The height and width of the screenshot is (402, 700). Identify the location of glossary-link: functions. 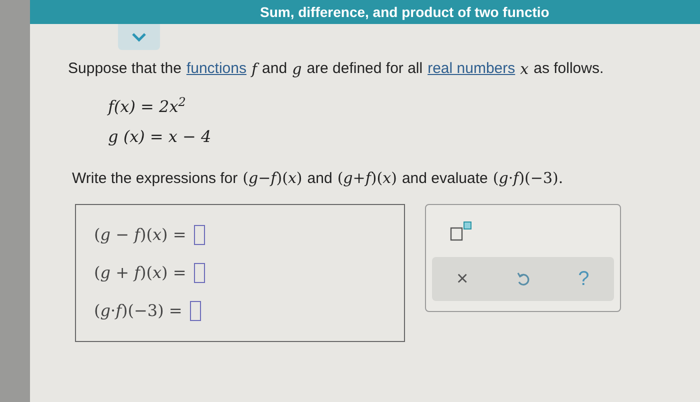
(216, 69).